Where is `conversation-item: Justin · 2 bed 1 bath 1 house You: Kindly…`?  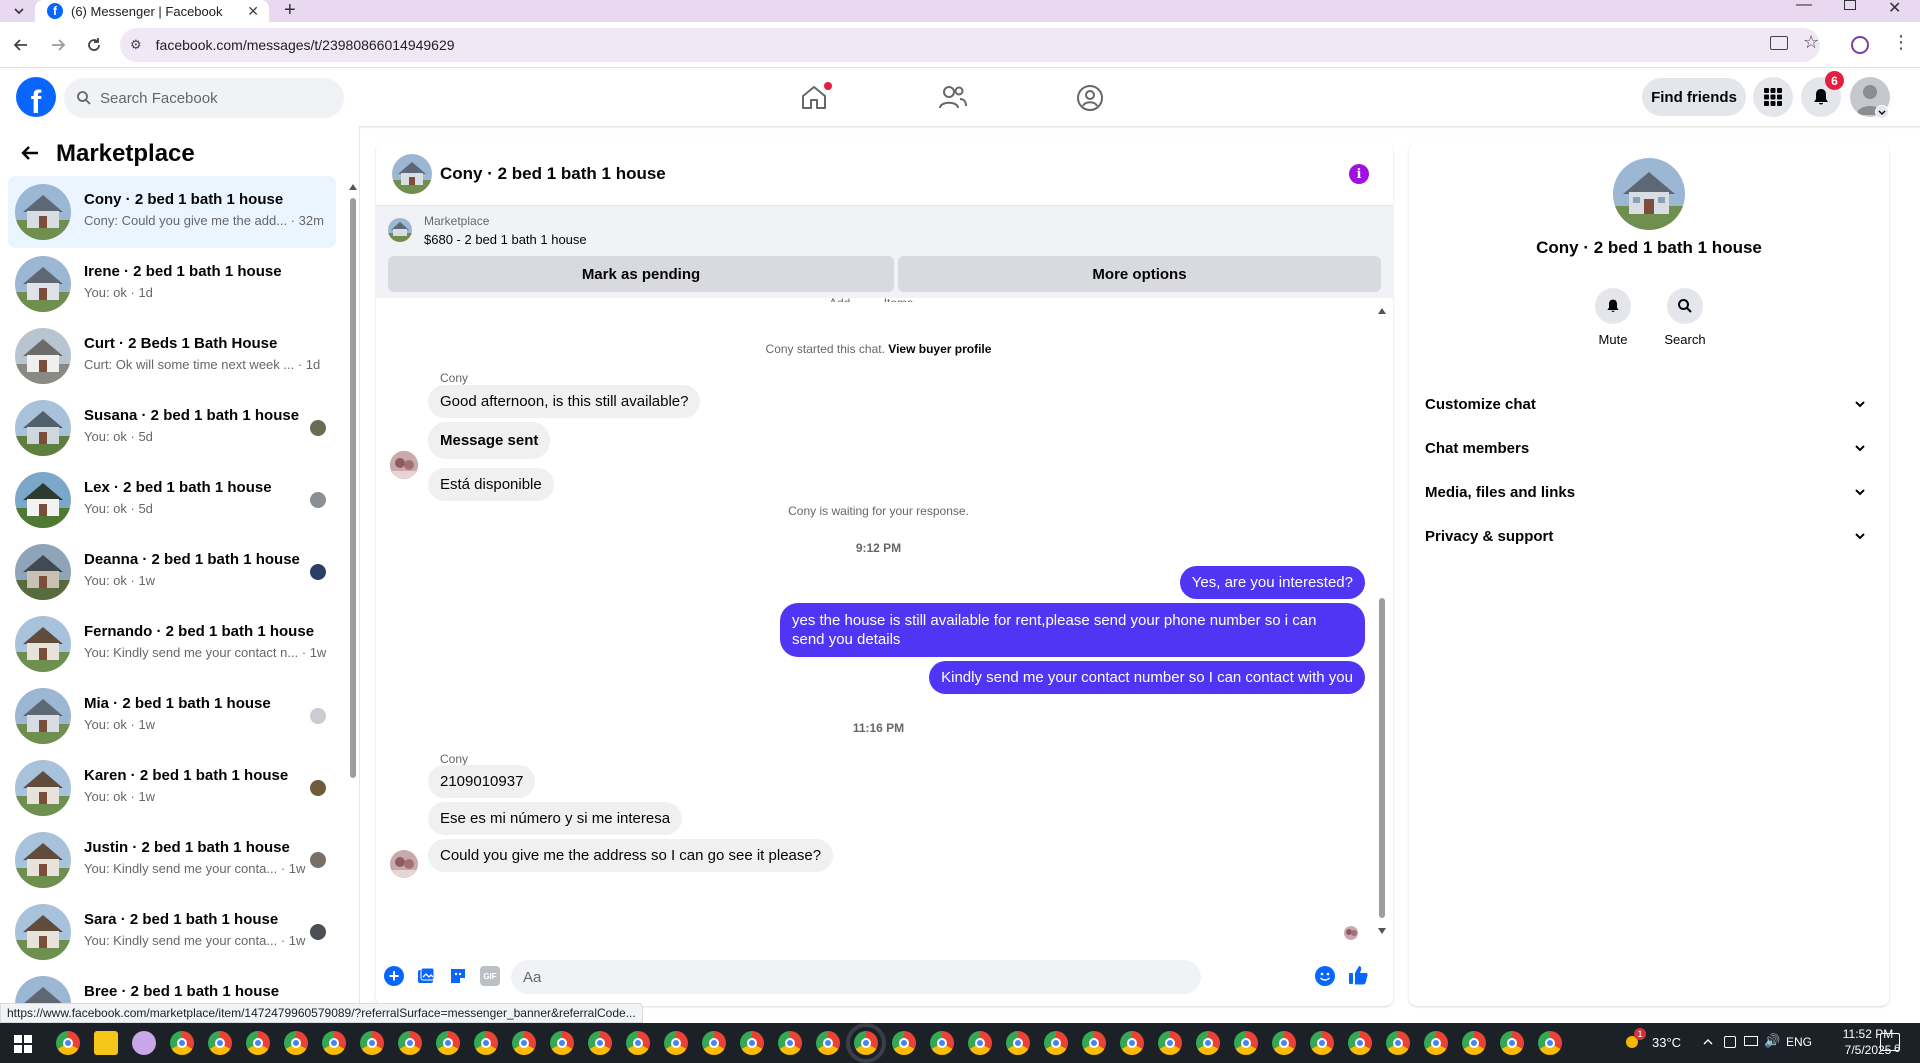 conversation-item: Justin · 2 bed 1 bath 1 house You: Kindly… is located at coordinates (172, 860).